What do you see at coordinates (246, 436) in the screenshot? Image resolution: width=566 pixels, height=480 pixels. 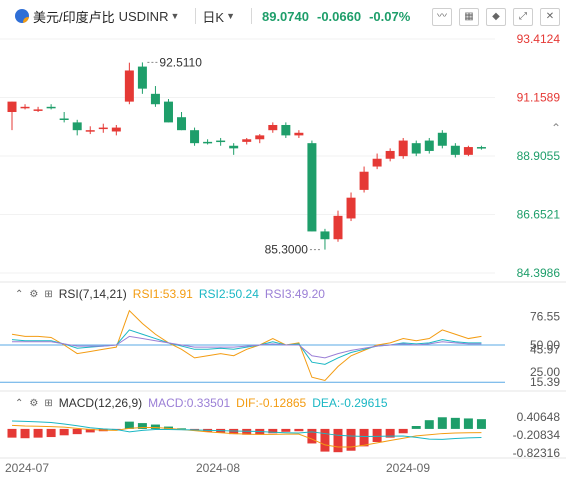 I see `macd-dif-line` at bounding box center [246, 436].